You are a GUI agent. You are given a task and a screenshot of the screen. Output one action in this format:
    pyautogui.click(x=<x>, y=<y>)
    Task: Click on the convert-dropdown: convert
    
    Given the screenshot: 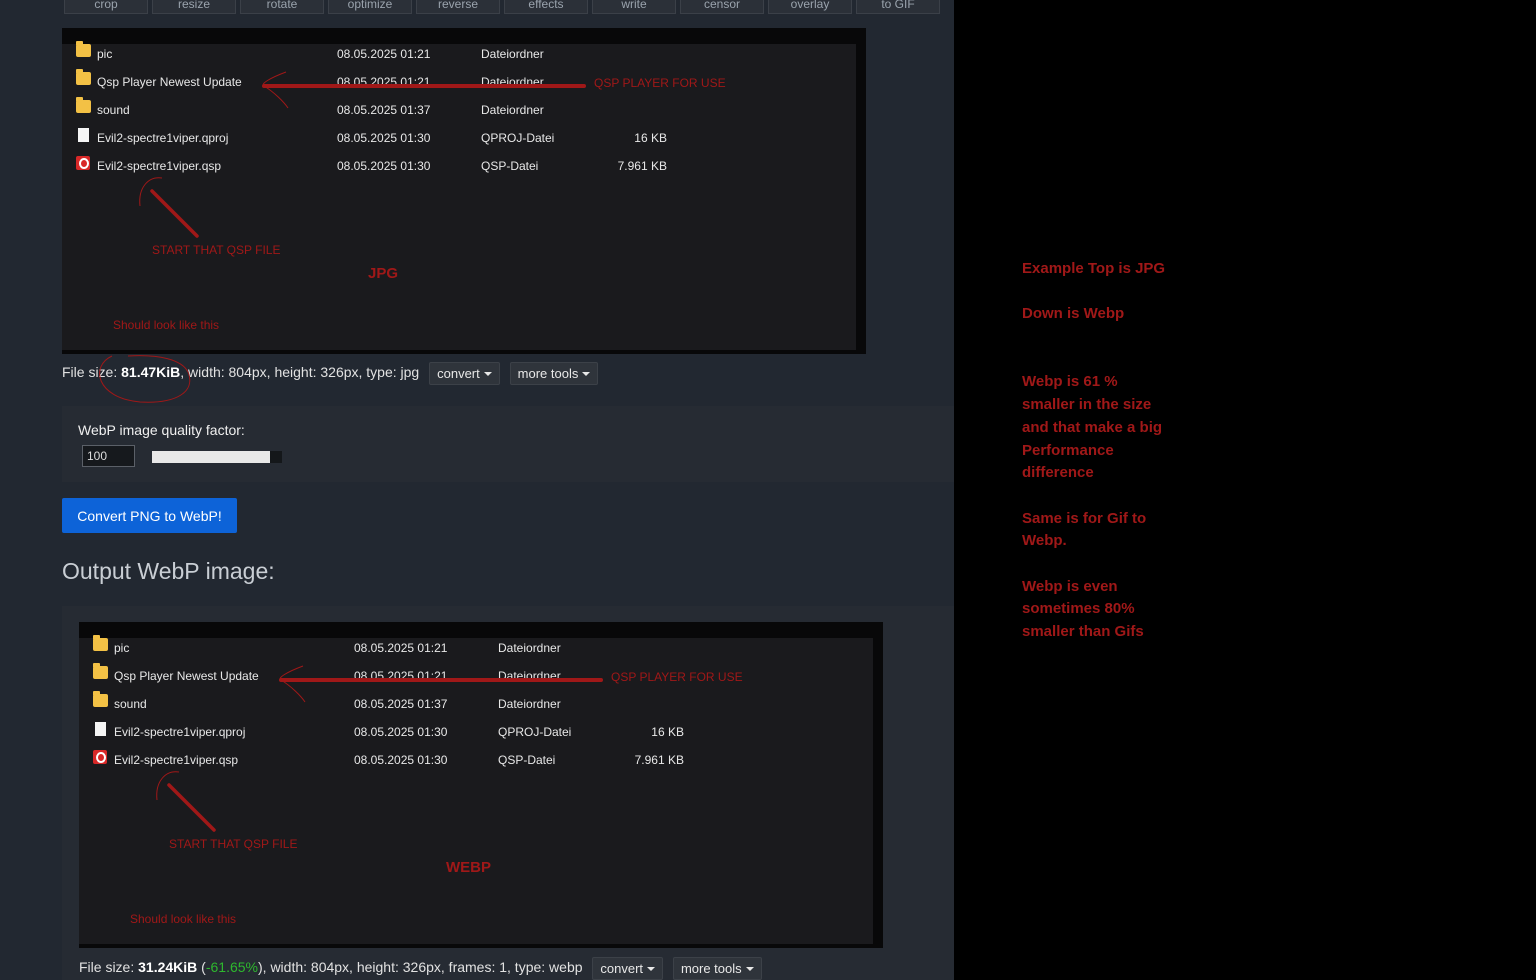 What is the action you would take?
    pyautogui.click(x=464, y=373)
    